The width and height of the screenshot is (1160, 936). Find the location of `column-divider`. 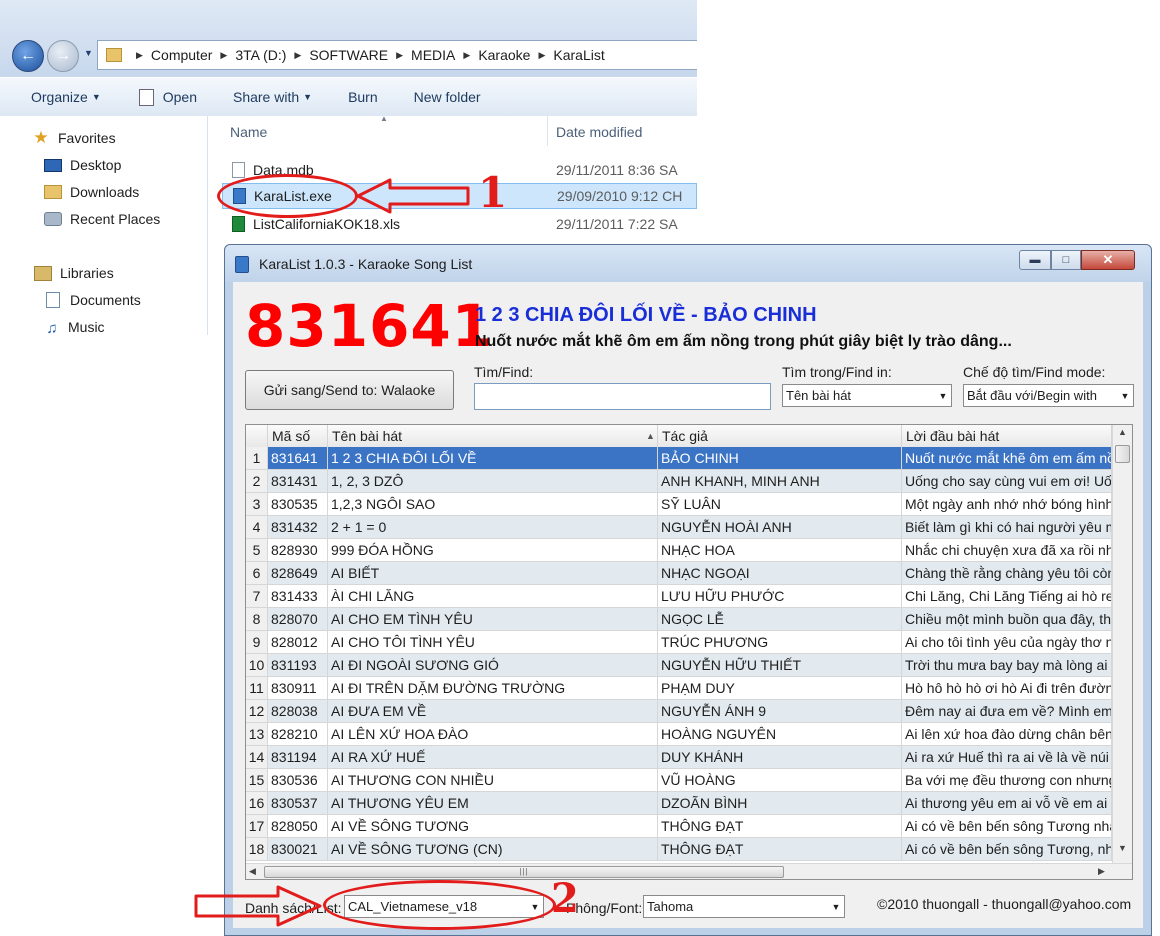

column-divider is located at coordinates (547, 131).